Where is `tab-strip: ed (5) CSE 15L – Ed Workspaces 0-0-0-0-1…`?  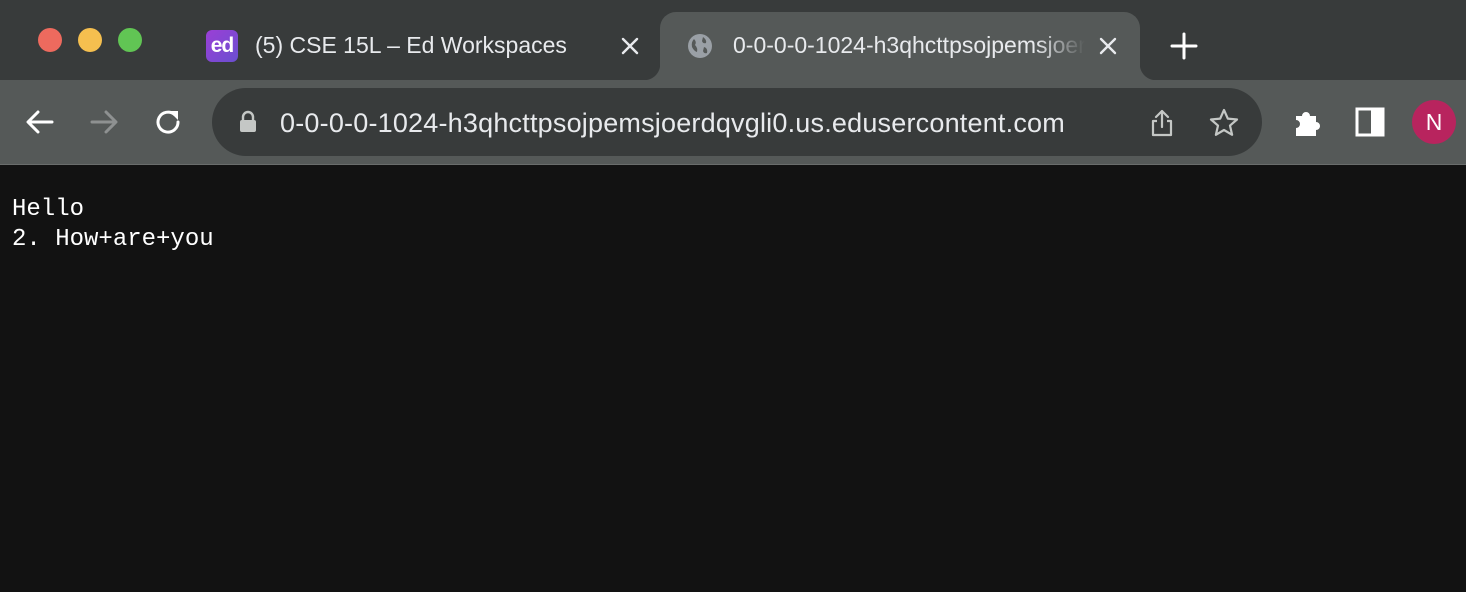 tab-strip: ed (5) CSE 15L – Ed Workspaces 0-0-0-0-1… is located at coordinates (733, 40).